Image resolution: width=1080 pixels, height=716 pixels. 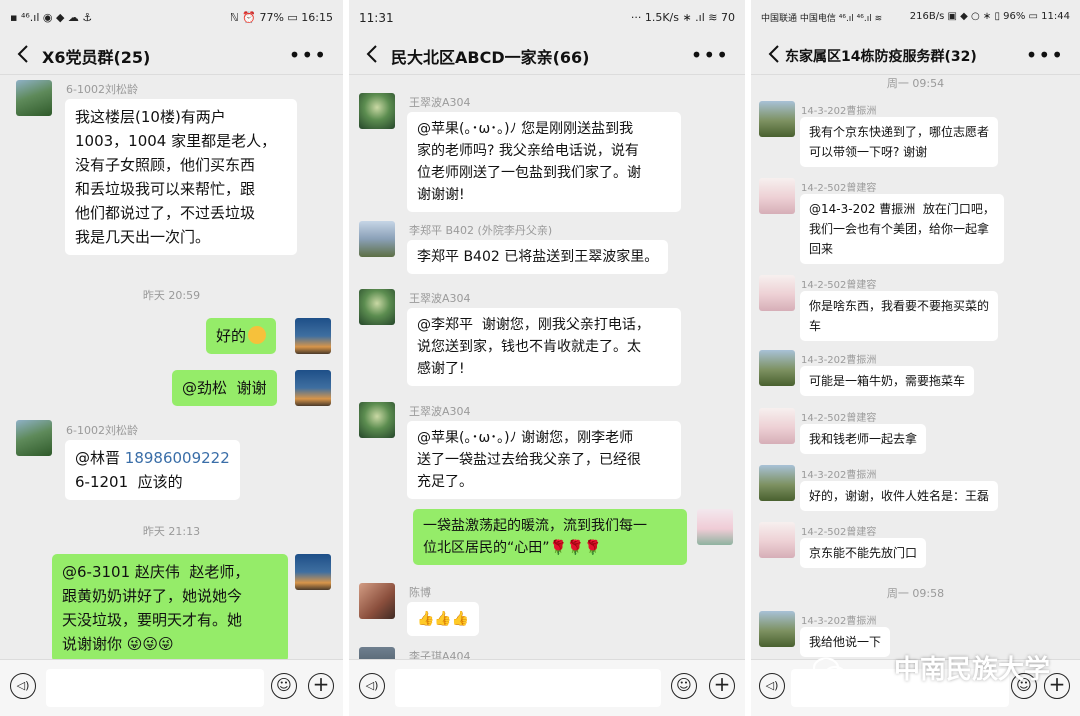 I want to click on title-bar: 东家属区14栋防疫服务群(32) •••, so click(x=915, y=55).